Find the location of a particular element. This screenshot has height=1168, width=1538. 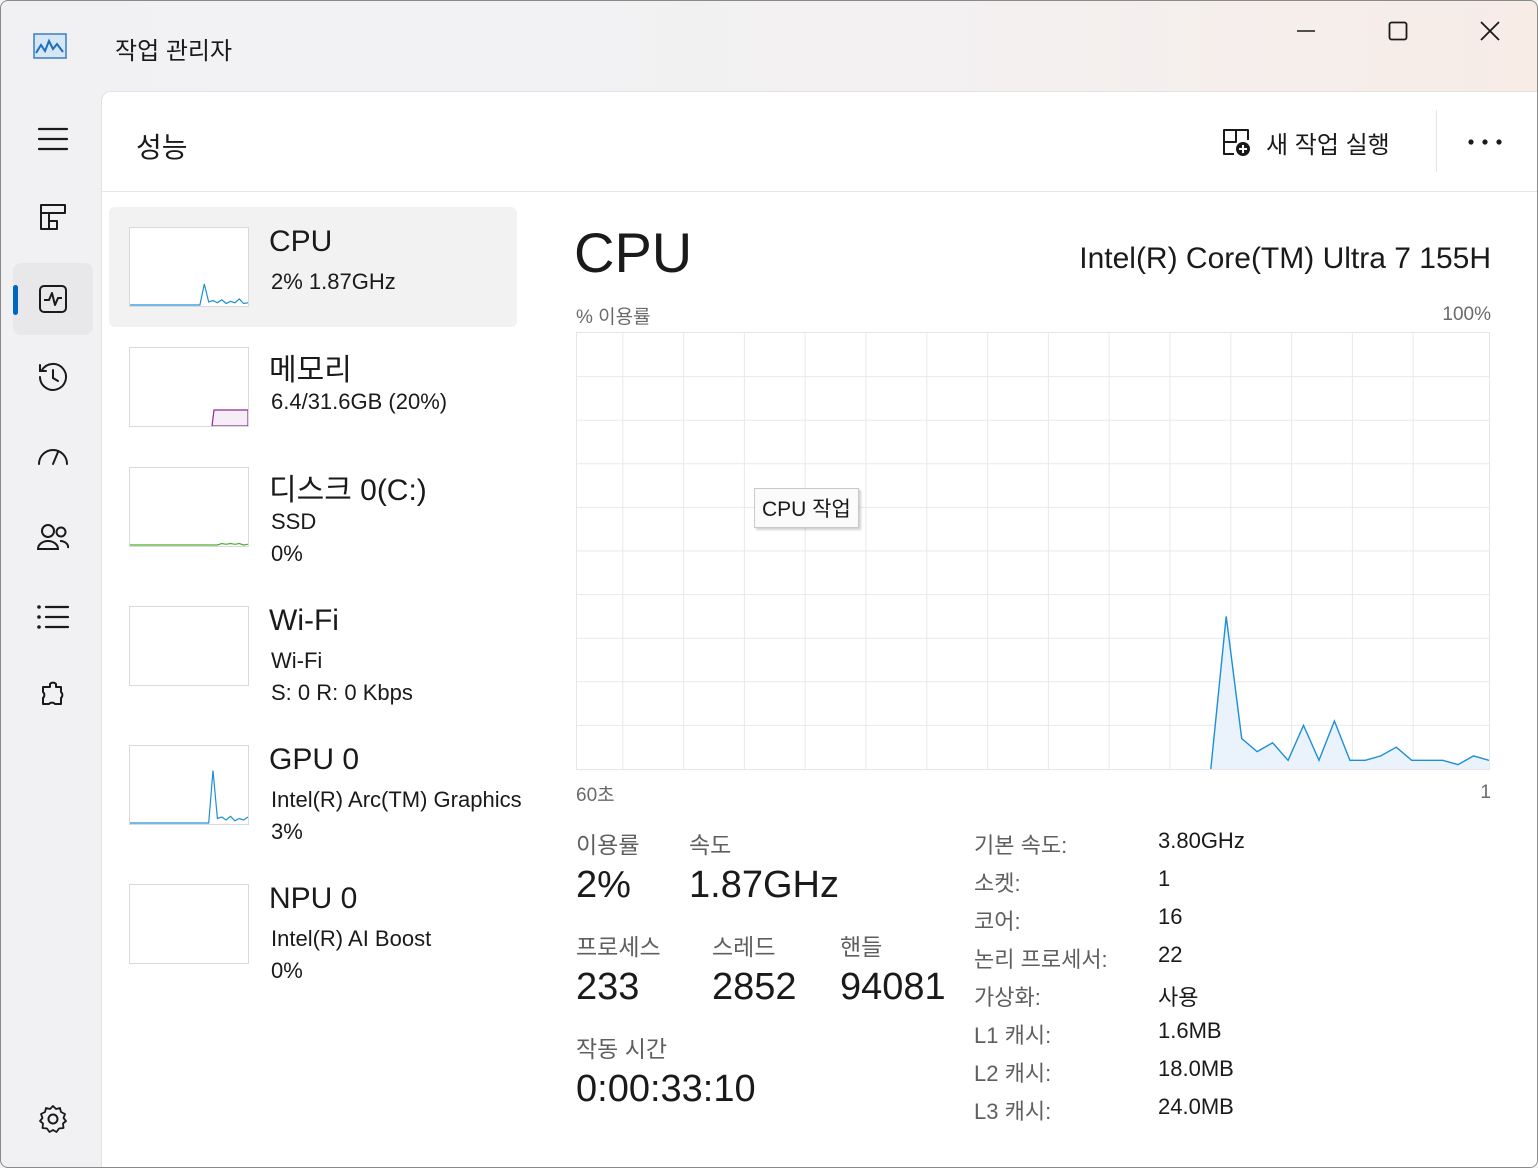

uptime-label: 작동 시간 is located at coordinates (622, 1049).